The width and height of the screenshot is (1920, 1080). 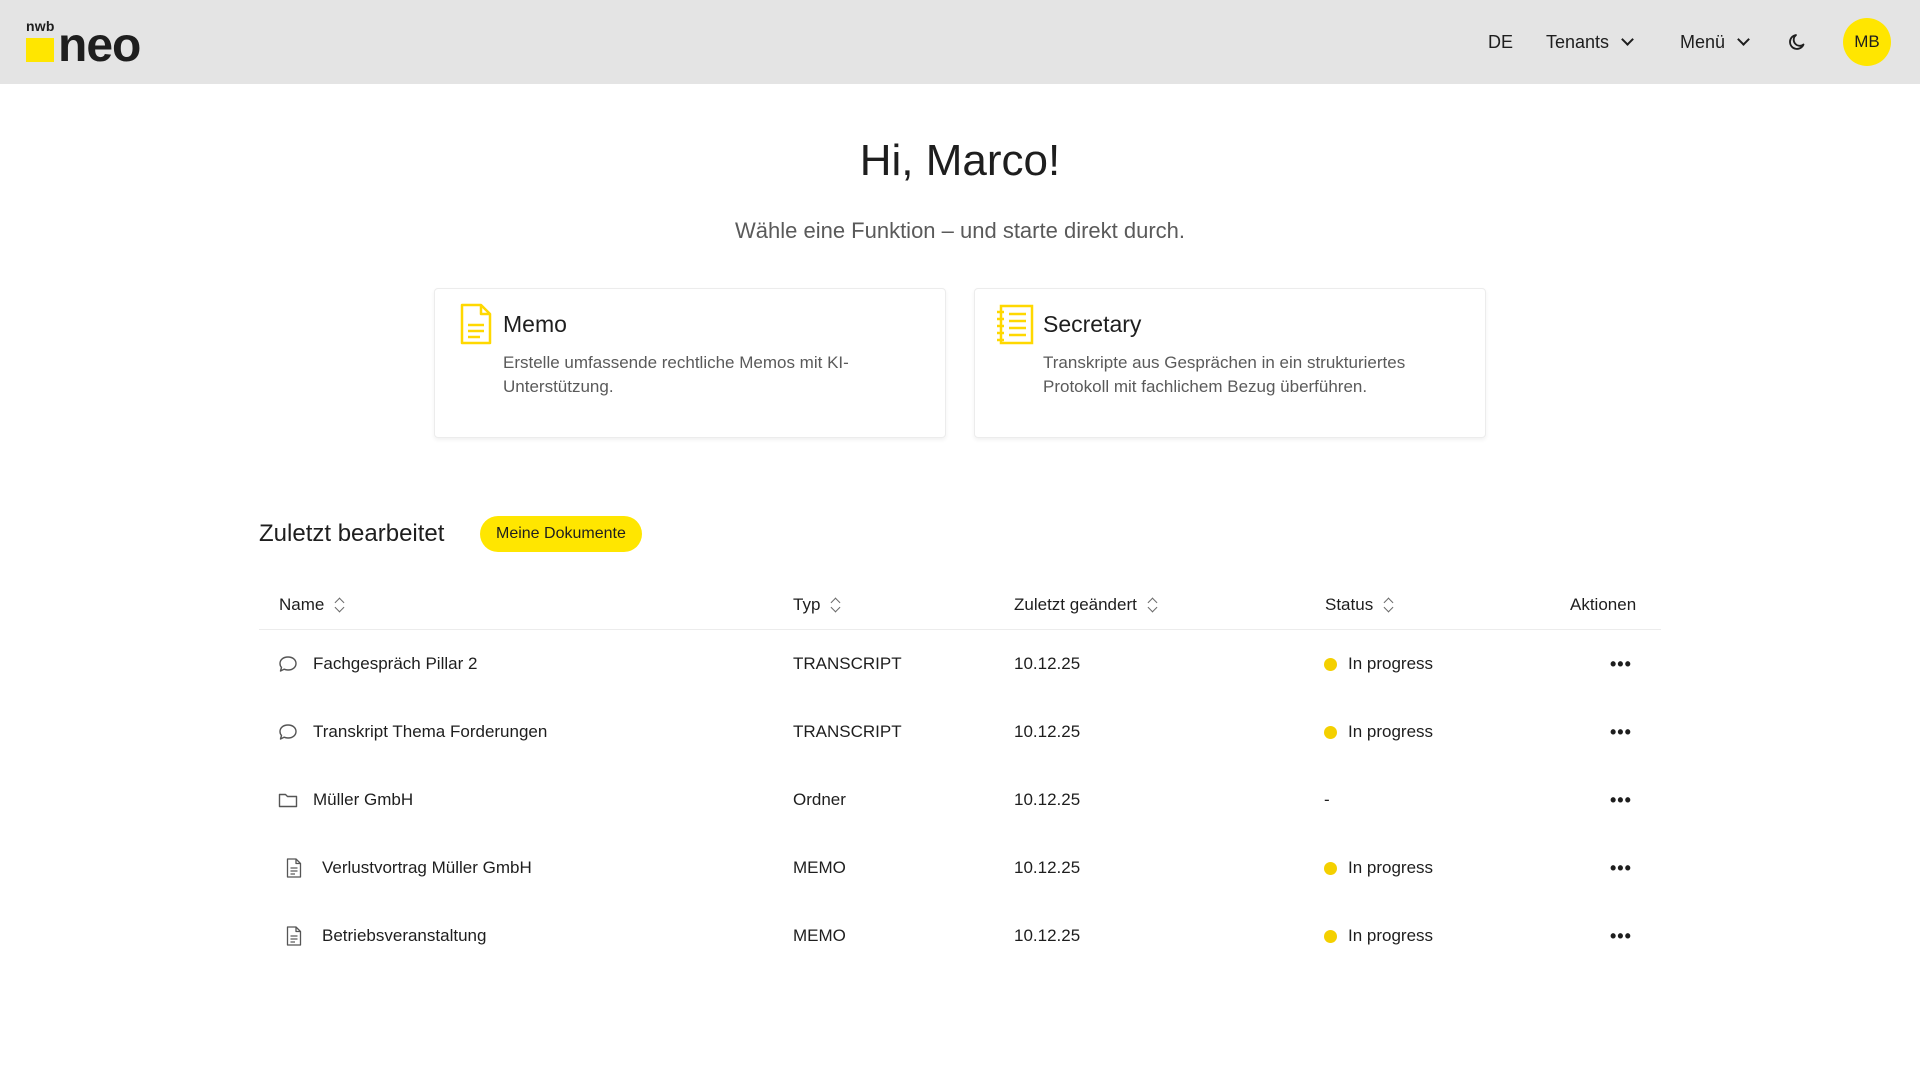 What do you see at coordinates (960, 160) in the screenshot?
I see `page-title: Hi, Marco!` at bounding box center [960, 160].